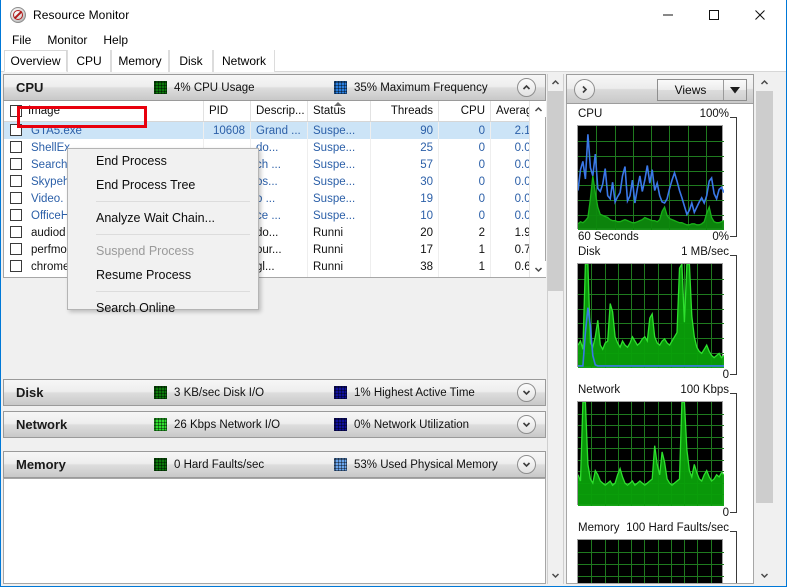  Describe the element at coordinates (140, 61) in the screenshot. I see `tab-memory: Memory` at that location.